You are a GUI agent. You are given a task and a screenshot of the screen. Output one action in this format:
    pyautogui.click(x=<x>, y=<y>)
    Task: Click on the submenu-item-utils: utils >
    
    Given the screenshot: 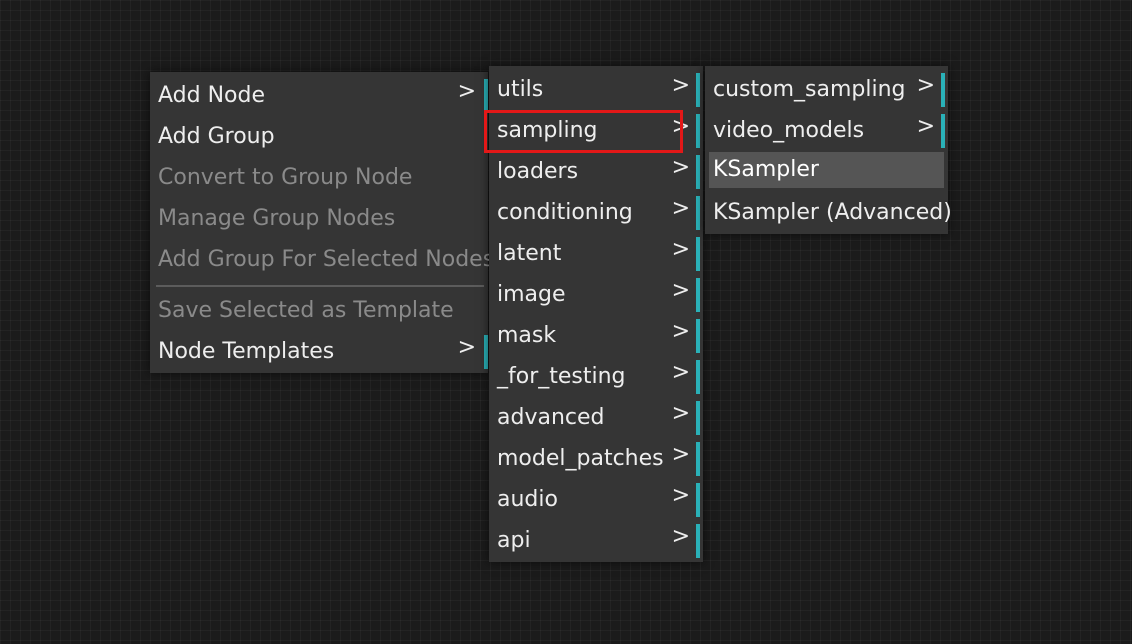 What is the action you would take?
    pyautogui.click(x=596, y=89)
    